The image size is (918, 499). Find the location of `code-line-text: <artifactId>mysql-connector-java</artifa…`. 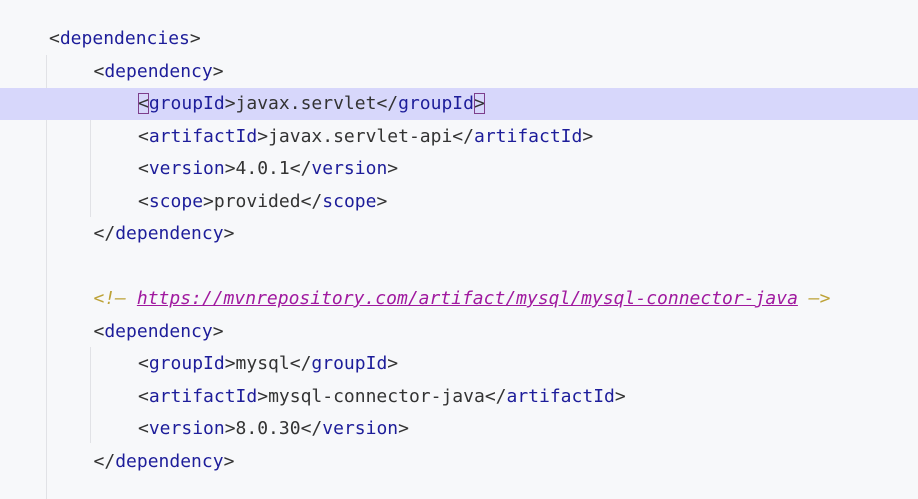

code-line-text: <artifactId>mysql-connector-java</artifa… is located at coordinates (382, 397).